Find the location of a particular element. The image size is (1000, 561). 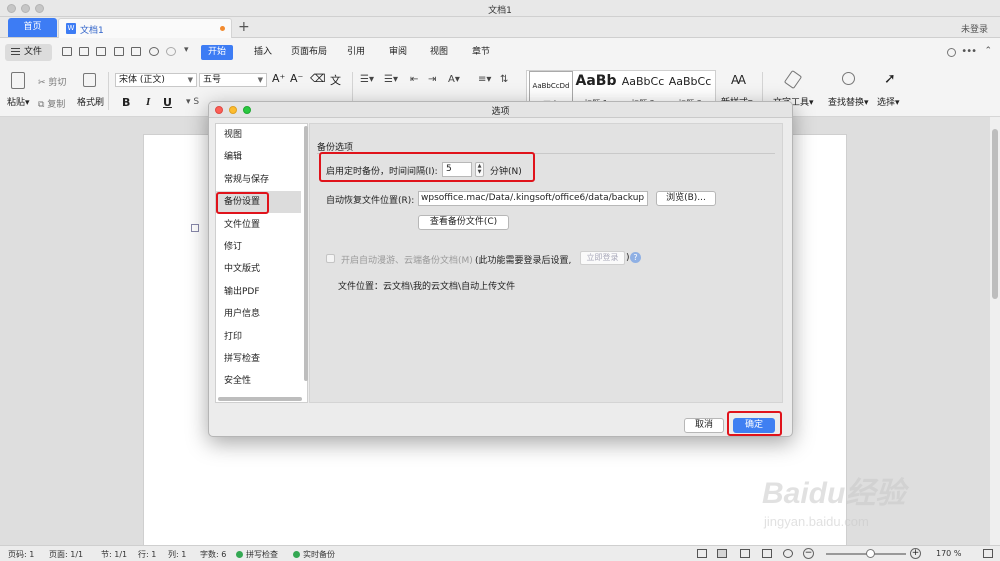

format-painter-label: 格式刷 is located at coordinates (90, 101).